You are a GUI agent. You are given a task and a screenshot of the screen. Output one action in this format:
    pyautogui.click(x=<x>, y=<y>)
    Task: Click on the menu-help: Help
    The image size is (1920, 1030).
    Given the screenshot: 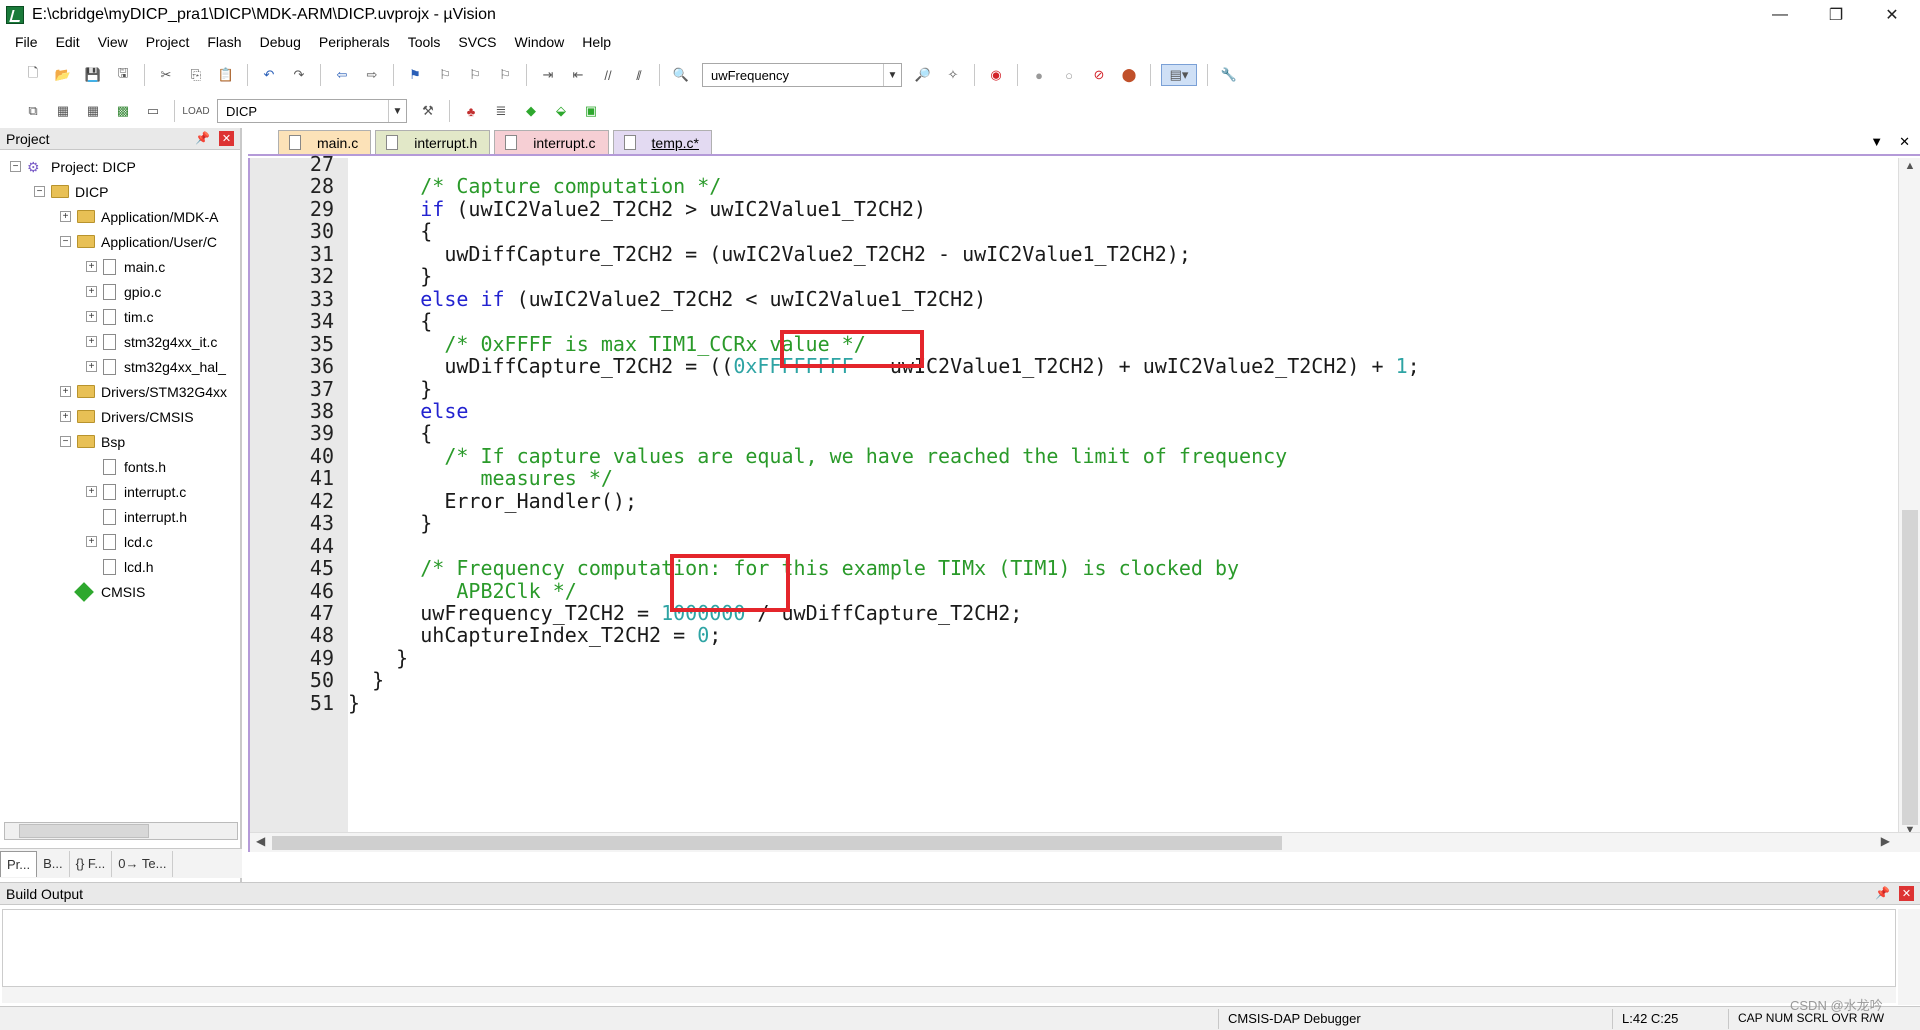 What is the action you would take?
    pyautogui.click(x=596, y=42)
    